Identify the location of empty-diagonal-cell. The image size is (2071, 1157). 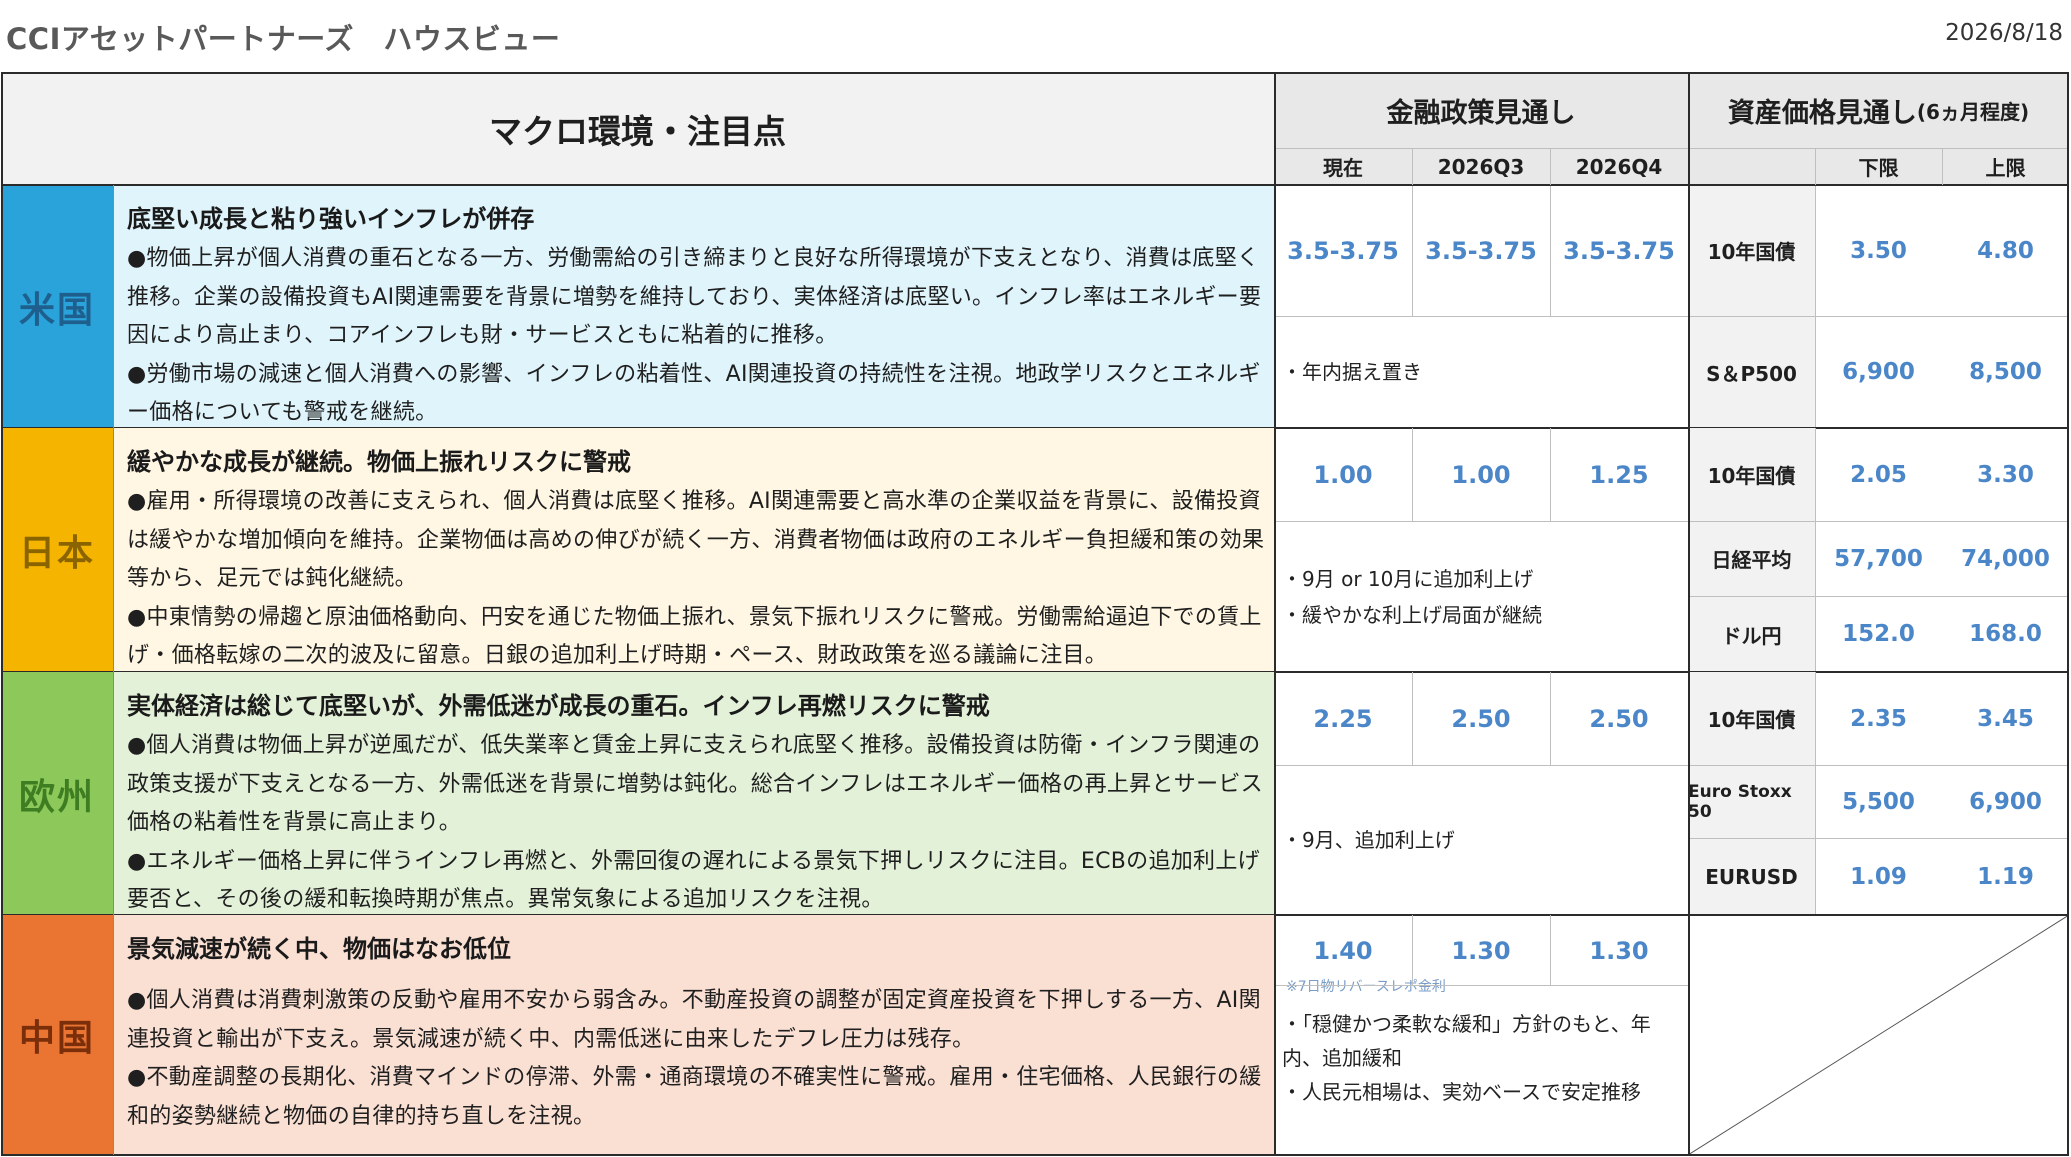
(1878, 1035).